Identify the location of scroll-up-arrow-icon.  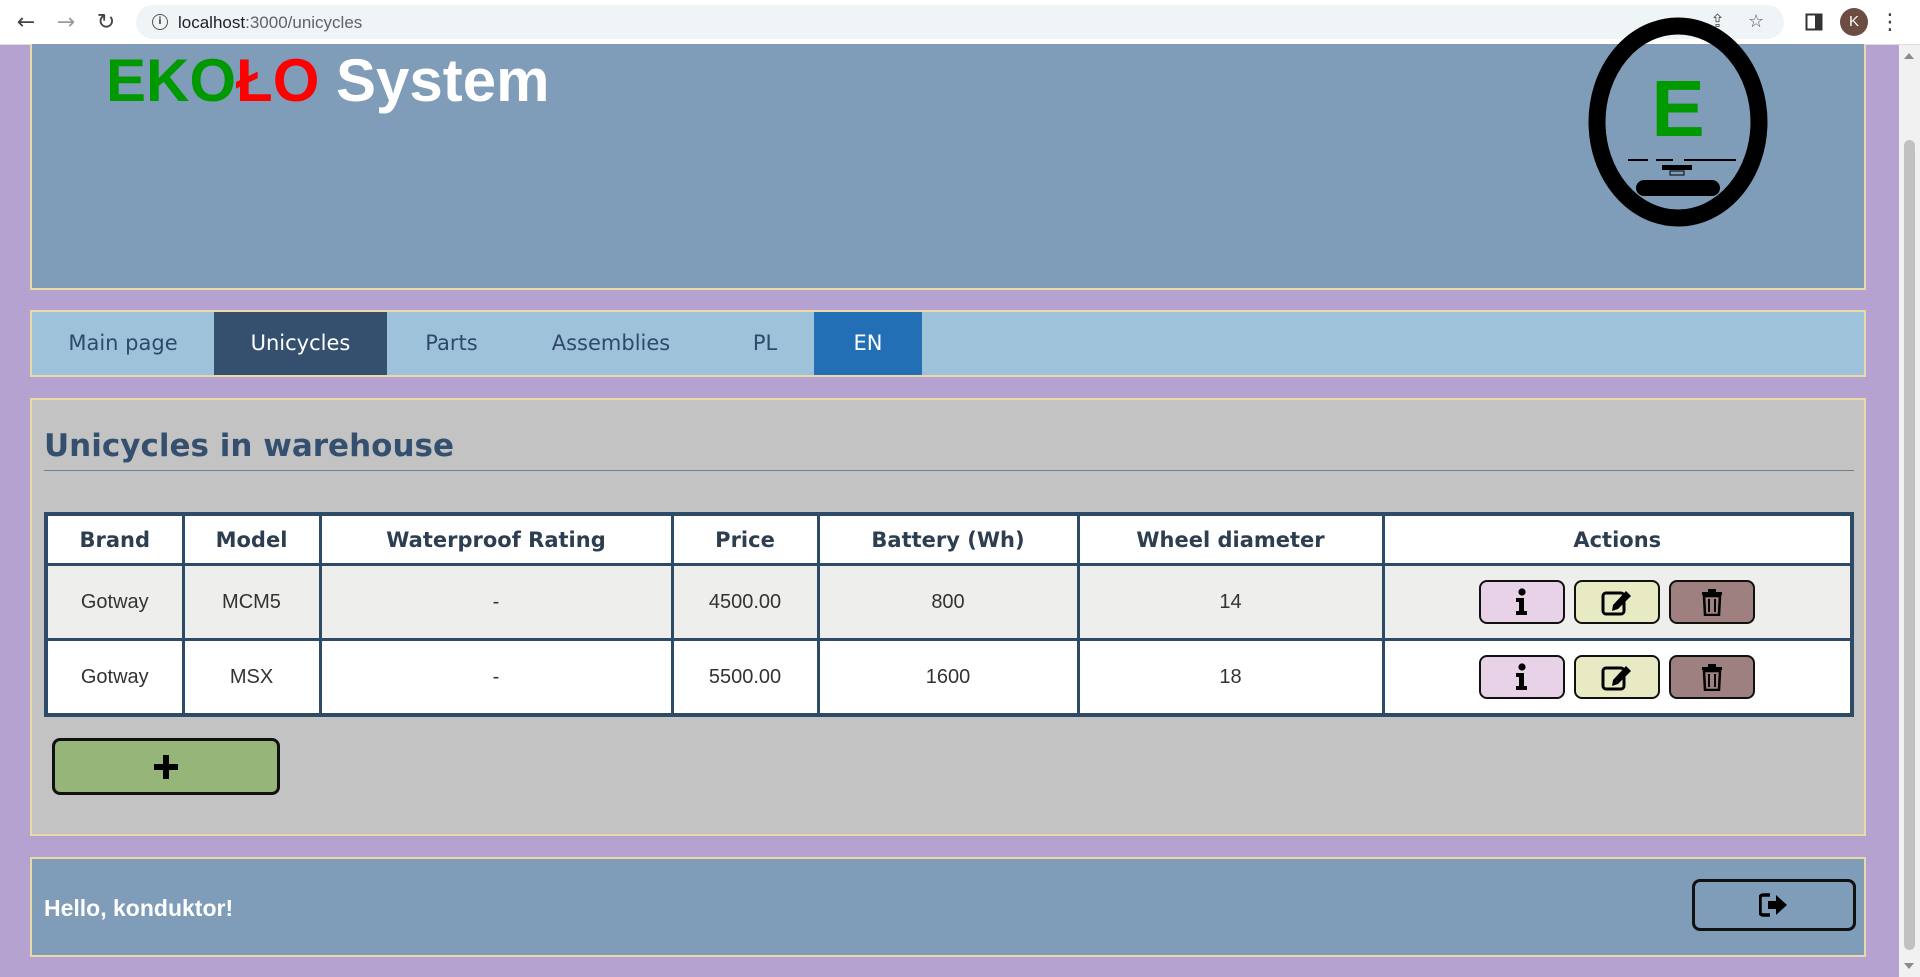
(1909, 56).